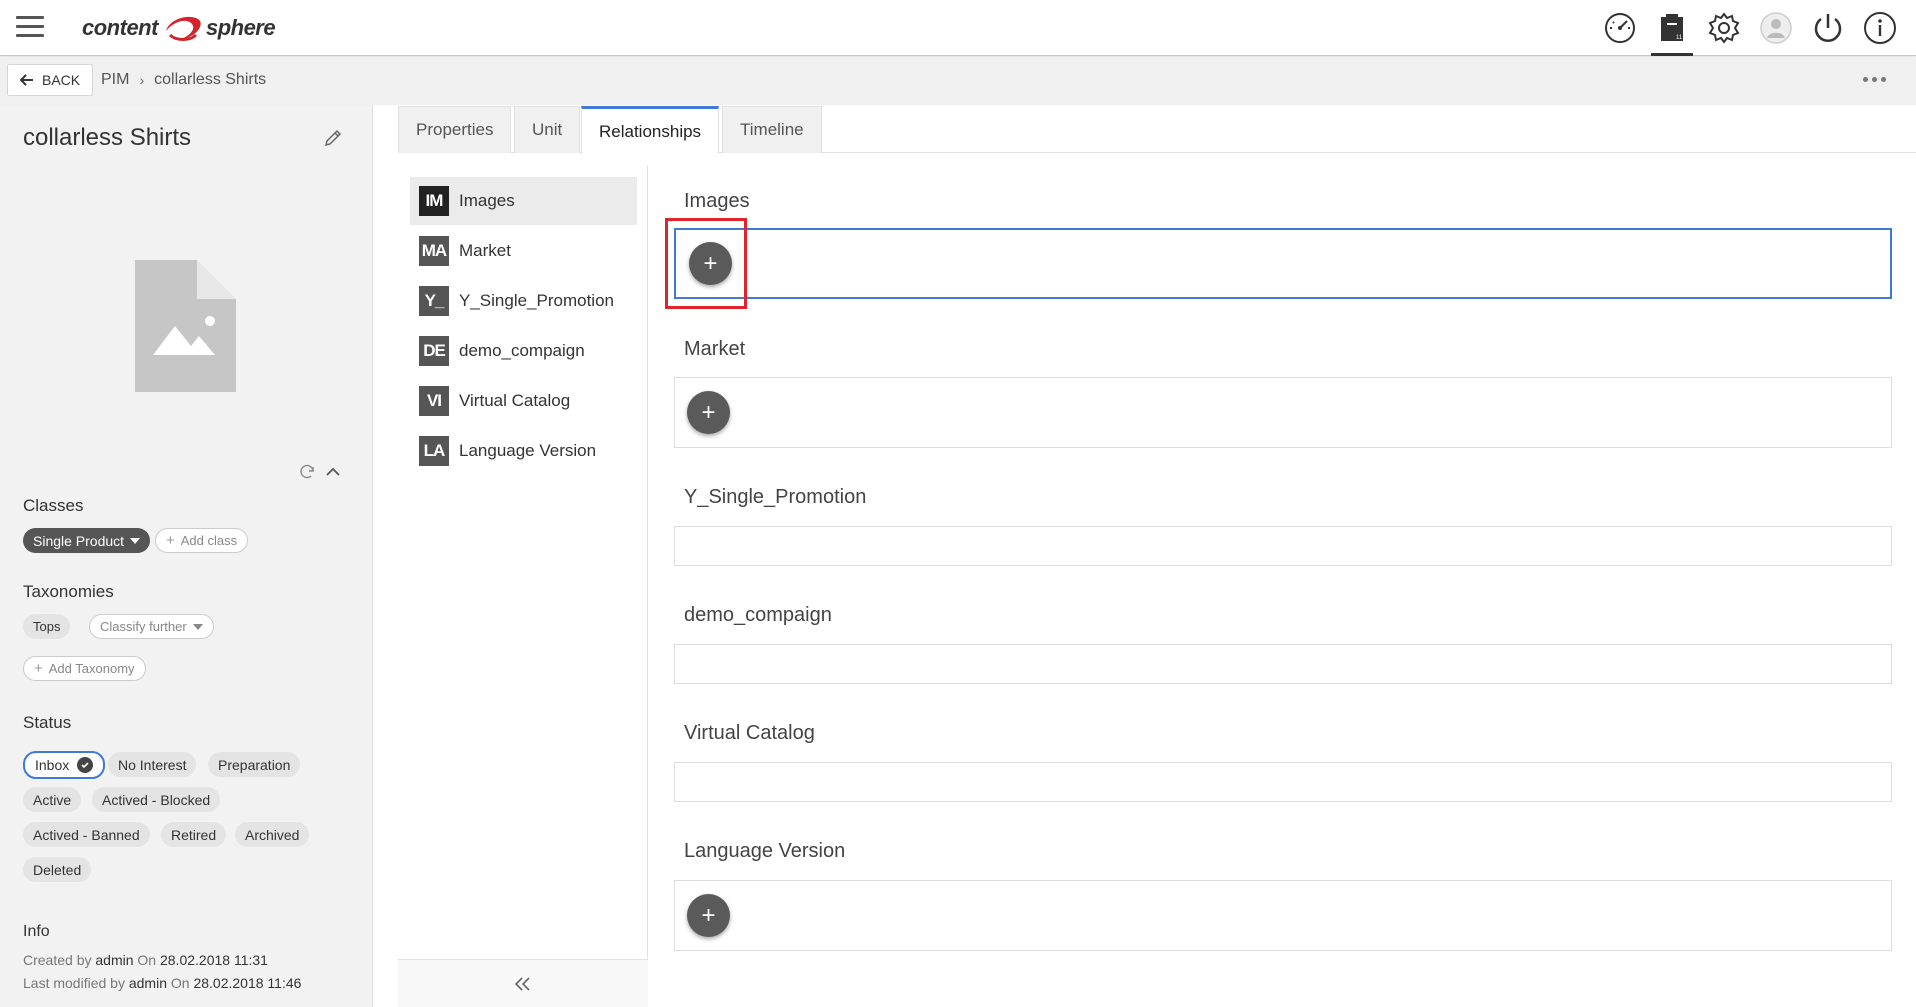 The image size is (1916, 1007). Describe the element at coordinates (536, 300) in the screenshot. I see `relationship-label: Y_Single_Promotion` at that location.